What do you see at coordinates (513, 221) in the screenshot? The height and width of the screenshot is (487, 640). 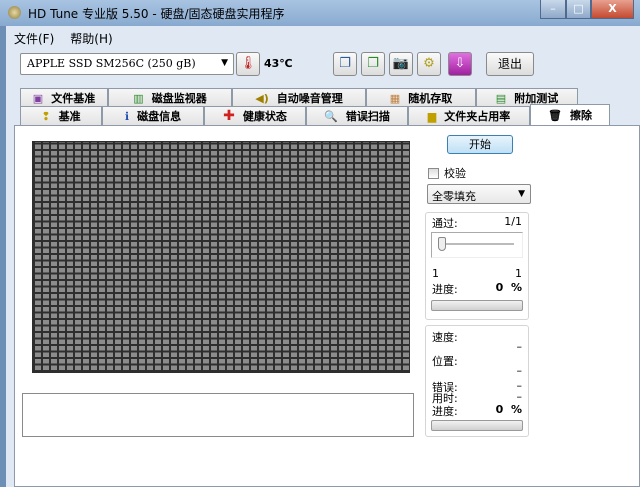 I see `pass-value: 1/1` at bounding box center [513, 221].